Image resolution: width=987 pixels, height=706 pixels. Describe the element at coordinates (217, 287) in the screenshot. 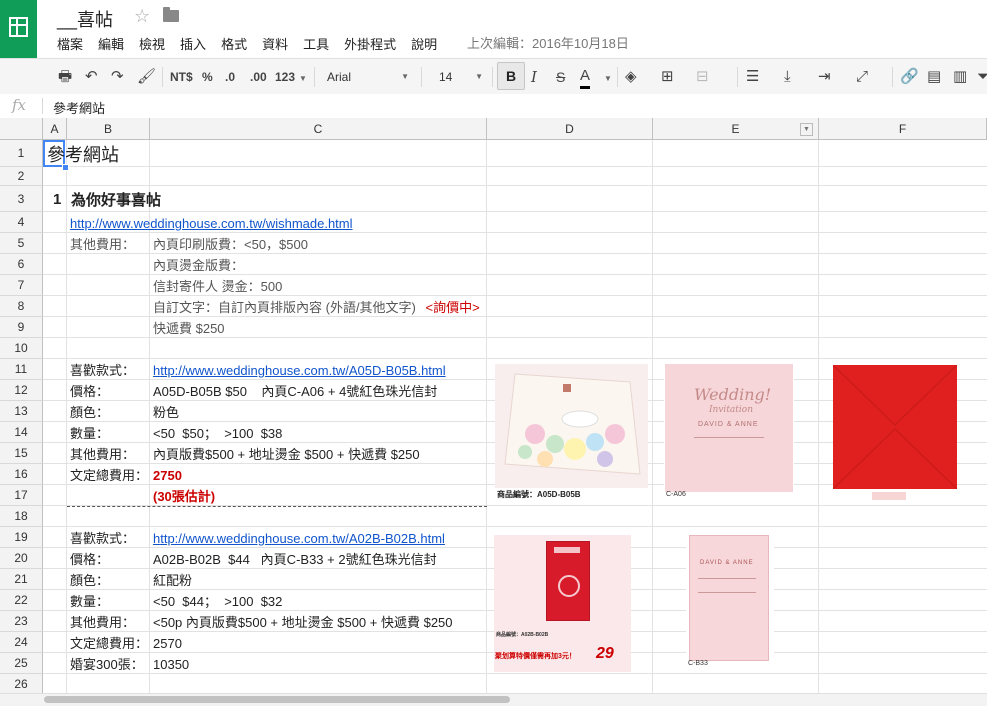

I see `cell-c7: 信封寄件人 燙金：500` at that location.